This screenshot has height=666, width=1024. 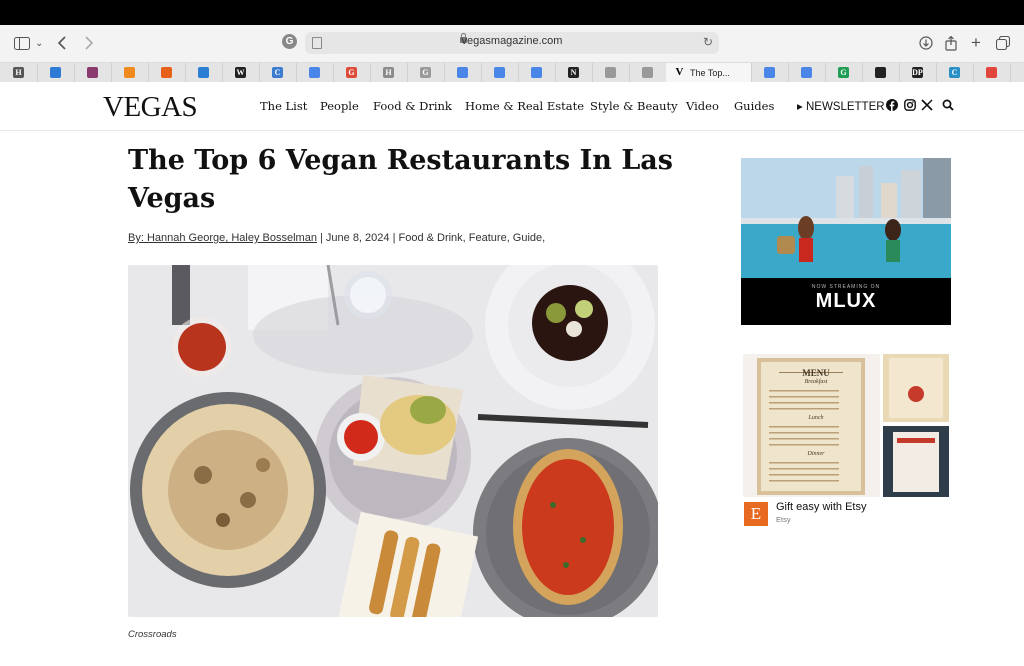 What do you see at coordinates (512, 12) in the screenshot?
I see `menu-bar` at bounding box center [512, 12].